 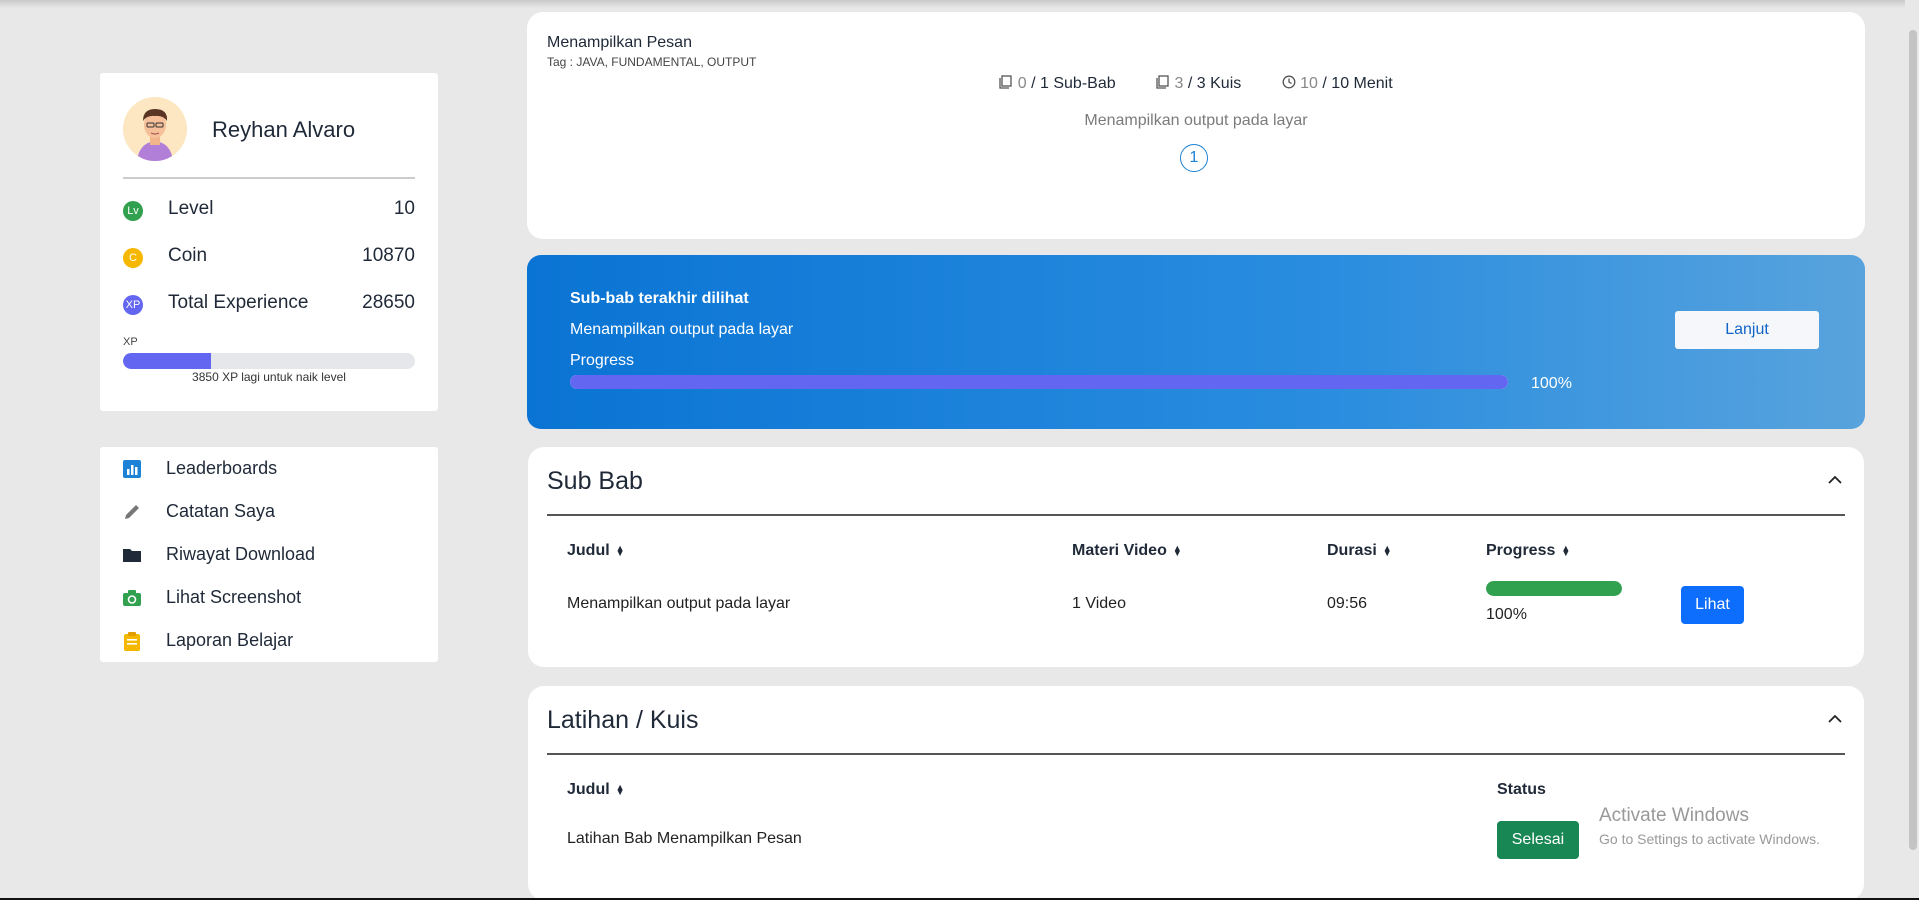 I want to click on row-judul: Latihan Bab Menampilkan Pesan, so click(x=684, y=838).